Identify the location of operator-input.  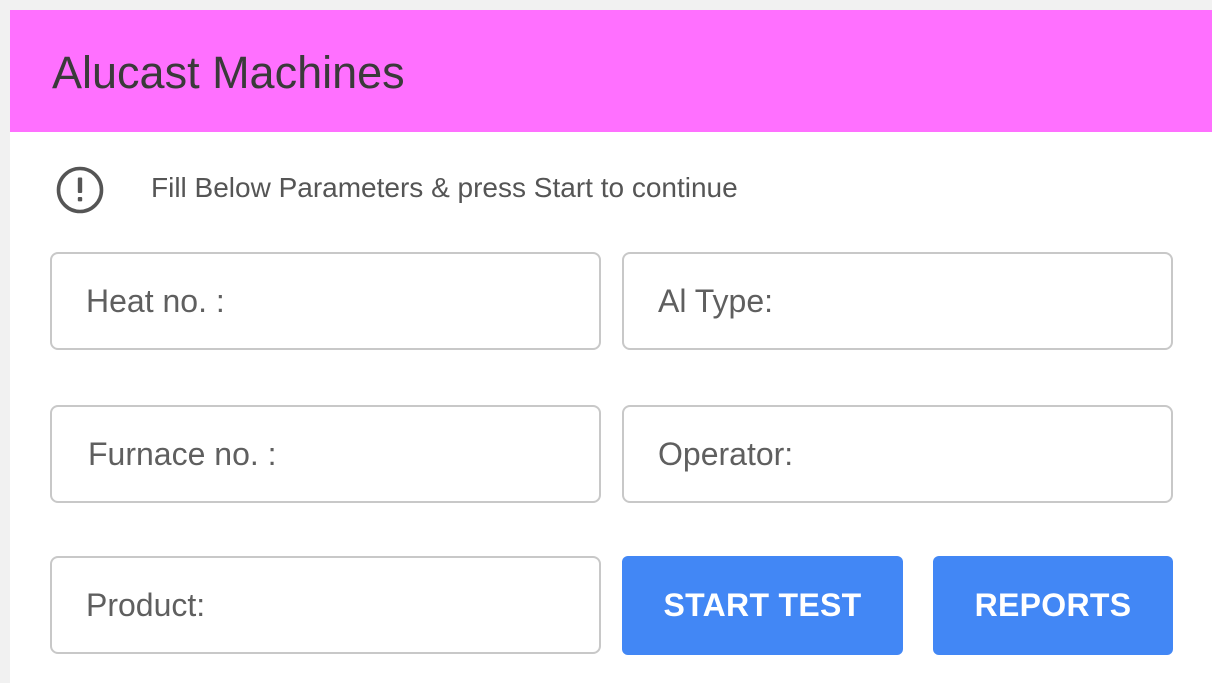
(897, 454).